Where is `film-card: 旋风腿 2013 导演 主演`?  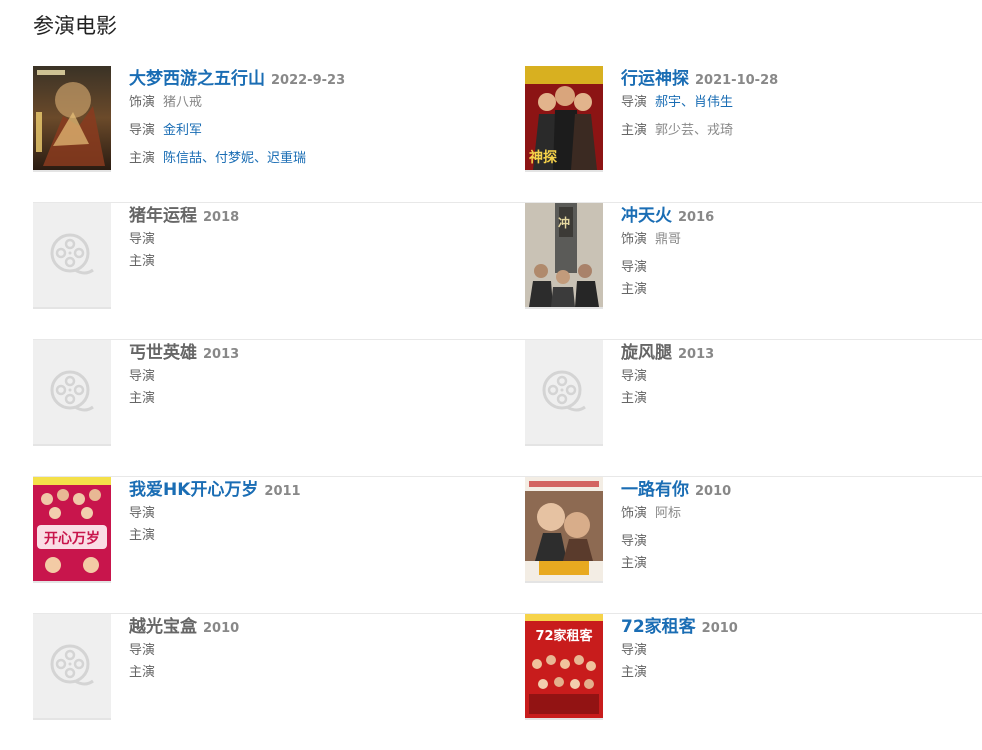
film-card: 旋风腿 2013 导演 主演 is located at coordinates (753, 400).